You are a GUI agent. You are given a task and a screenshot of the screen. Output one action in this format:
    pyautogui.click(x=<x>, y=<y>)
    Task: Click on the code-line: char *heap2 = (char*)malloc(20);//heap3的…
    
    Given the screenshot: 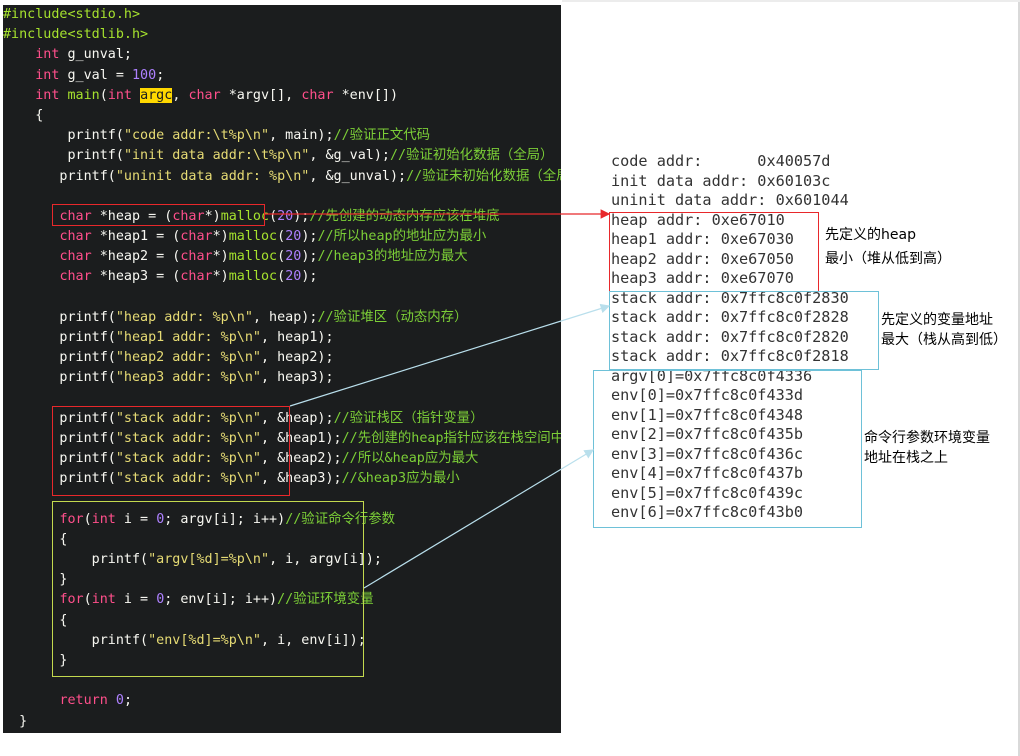 What is the action you would take?
    pyautogui.click(x=263, y=257)
    